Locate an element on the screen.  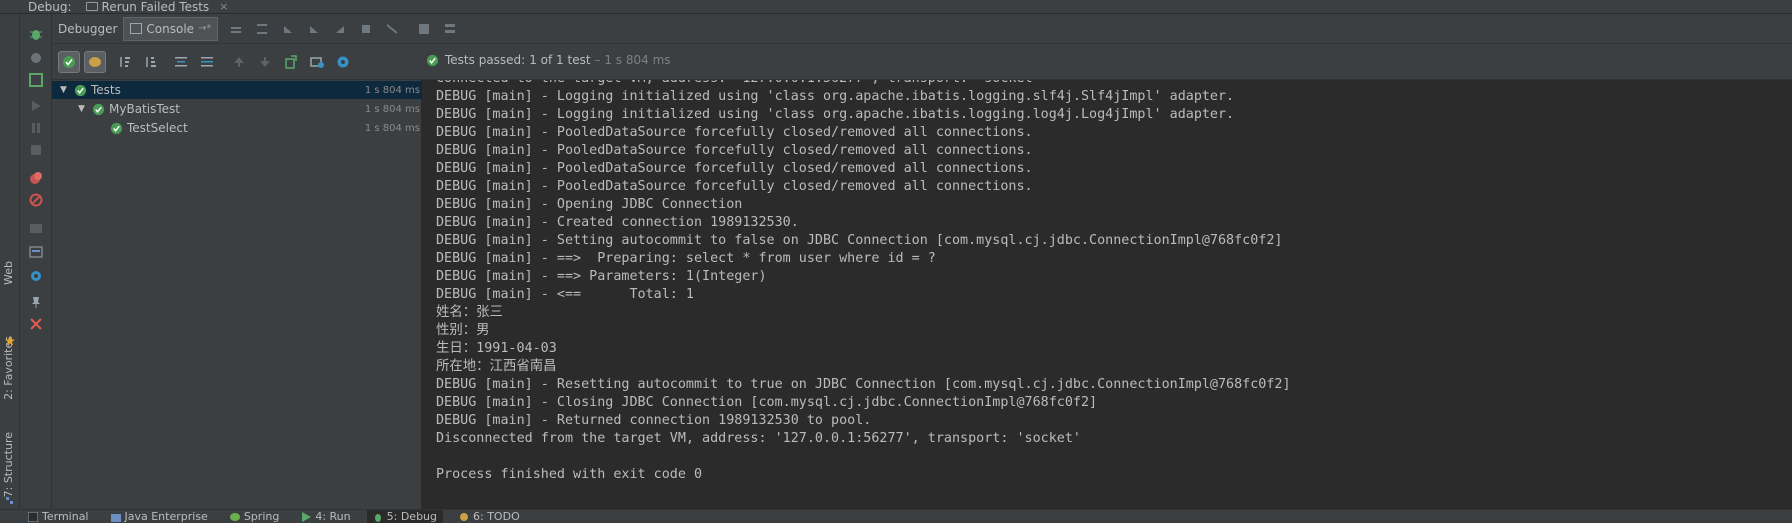
trace-button is located at coordinates (450, 29).